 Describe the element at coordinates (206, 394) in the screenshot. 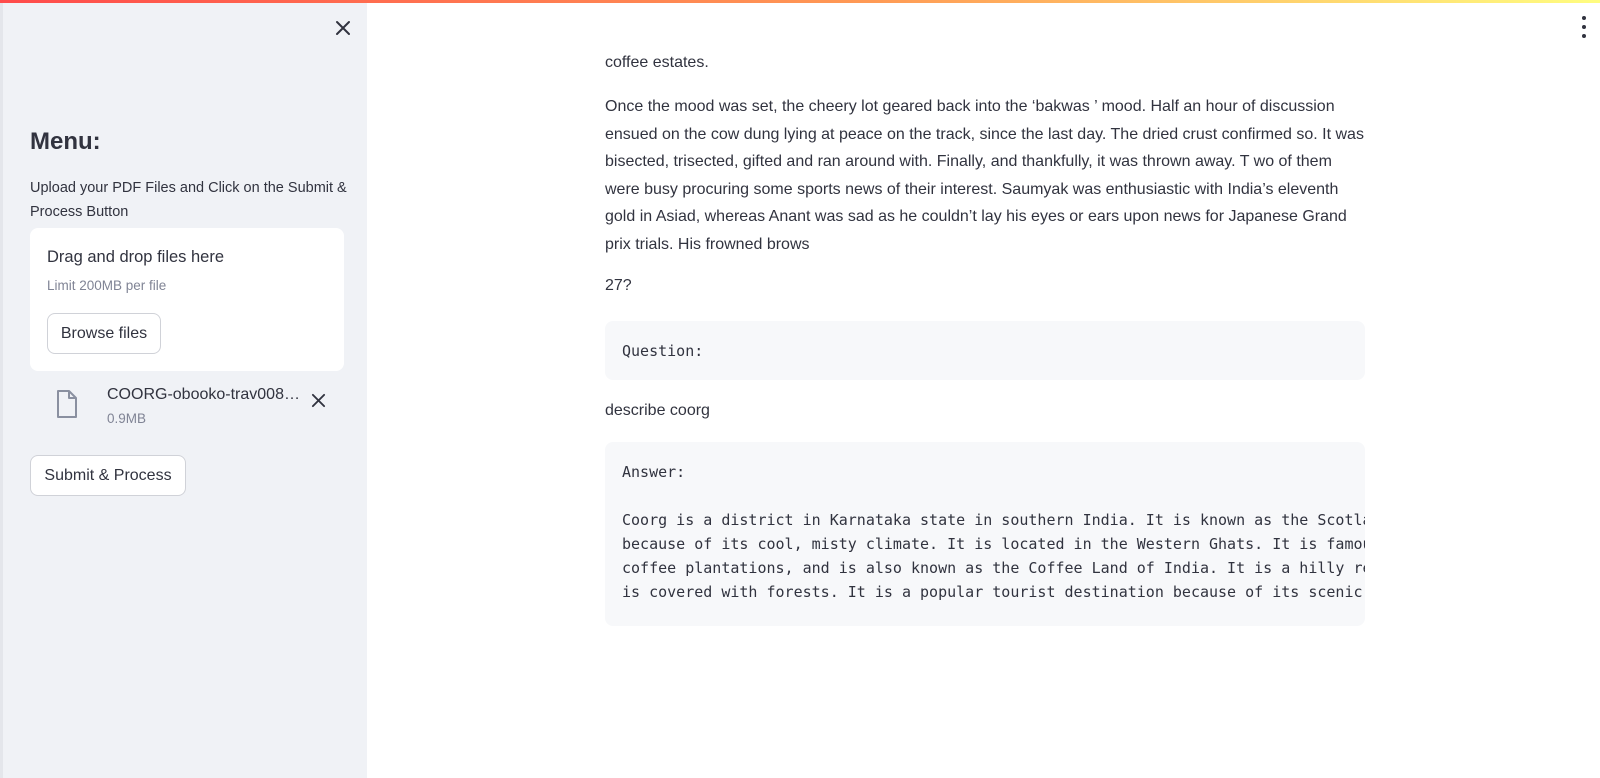

I see `file-name: COORG-obooko-trav0080.pdf` at that location.